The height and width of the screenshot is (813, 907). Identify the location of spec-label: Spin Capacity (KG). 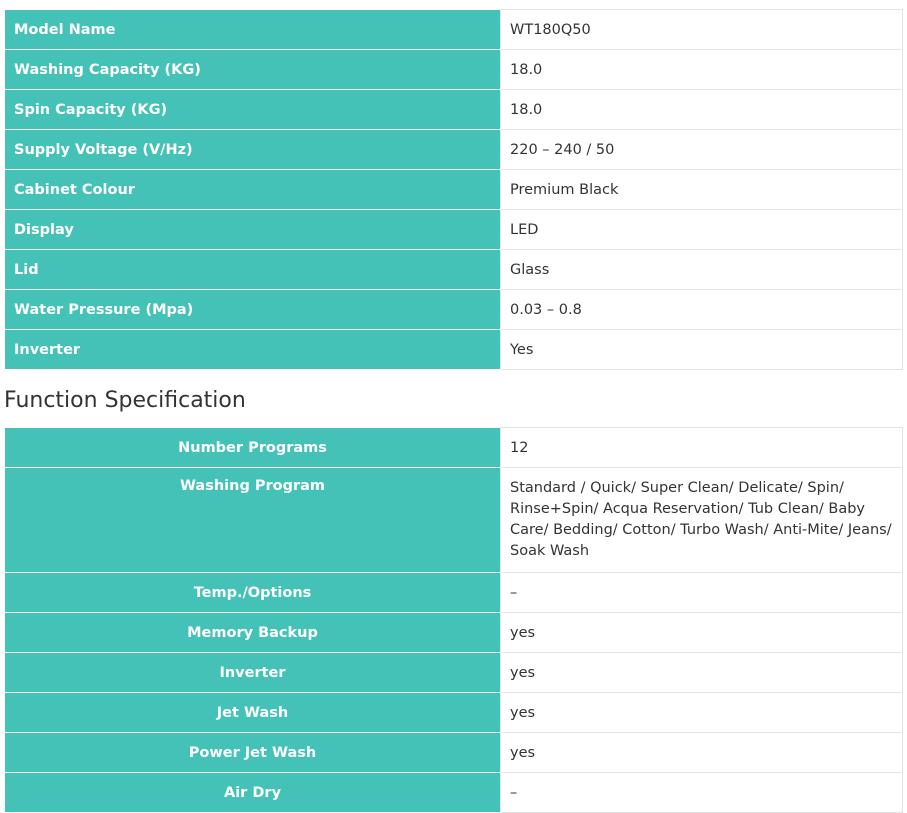
(252, 109).